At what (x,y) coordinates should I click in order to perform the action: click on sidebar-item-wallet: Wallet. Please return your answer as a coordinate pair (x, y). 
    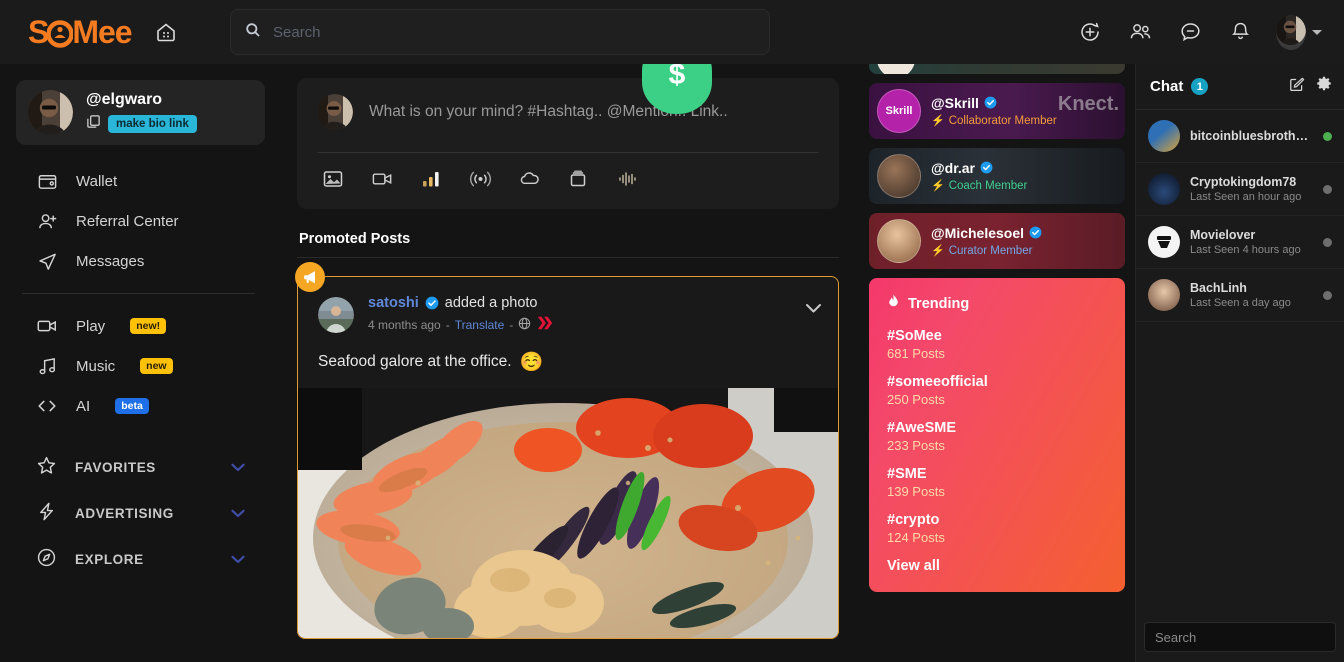
    Looking at the image, I should click on (142, 181).